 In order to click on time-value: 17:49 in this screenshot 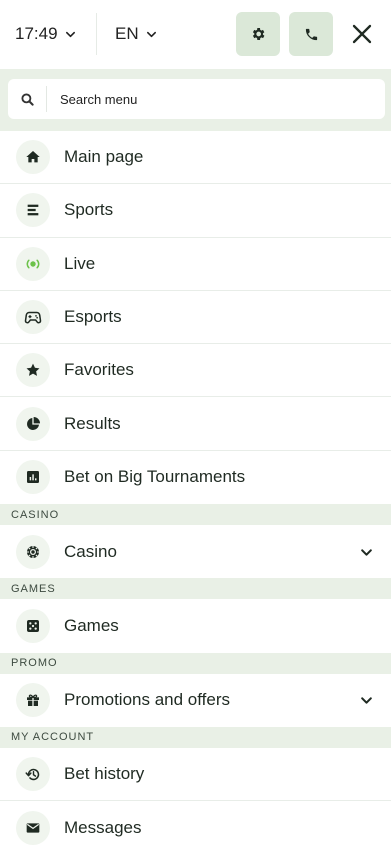, I will do `click(36, 33)`.